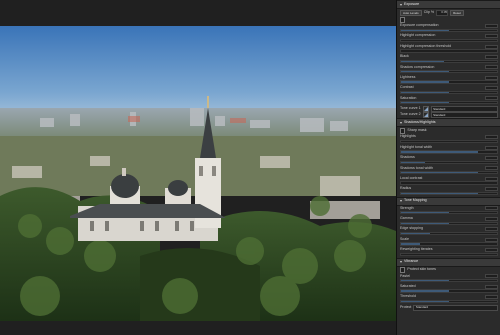 Image resolution: width=500 pixels, height=335 pixels. I want to click on tone-curve-1-mode-value: Standard, so click(439, 108).